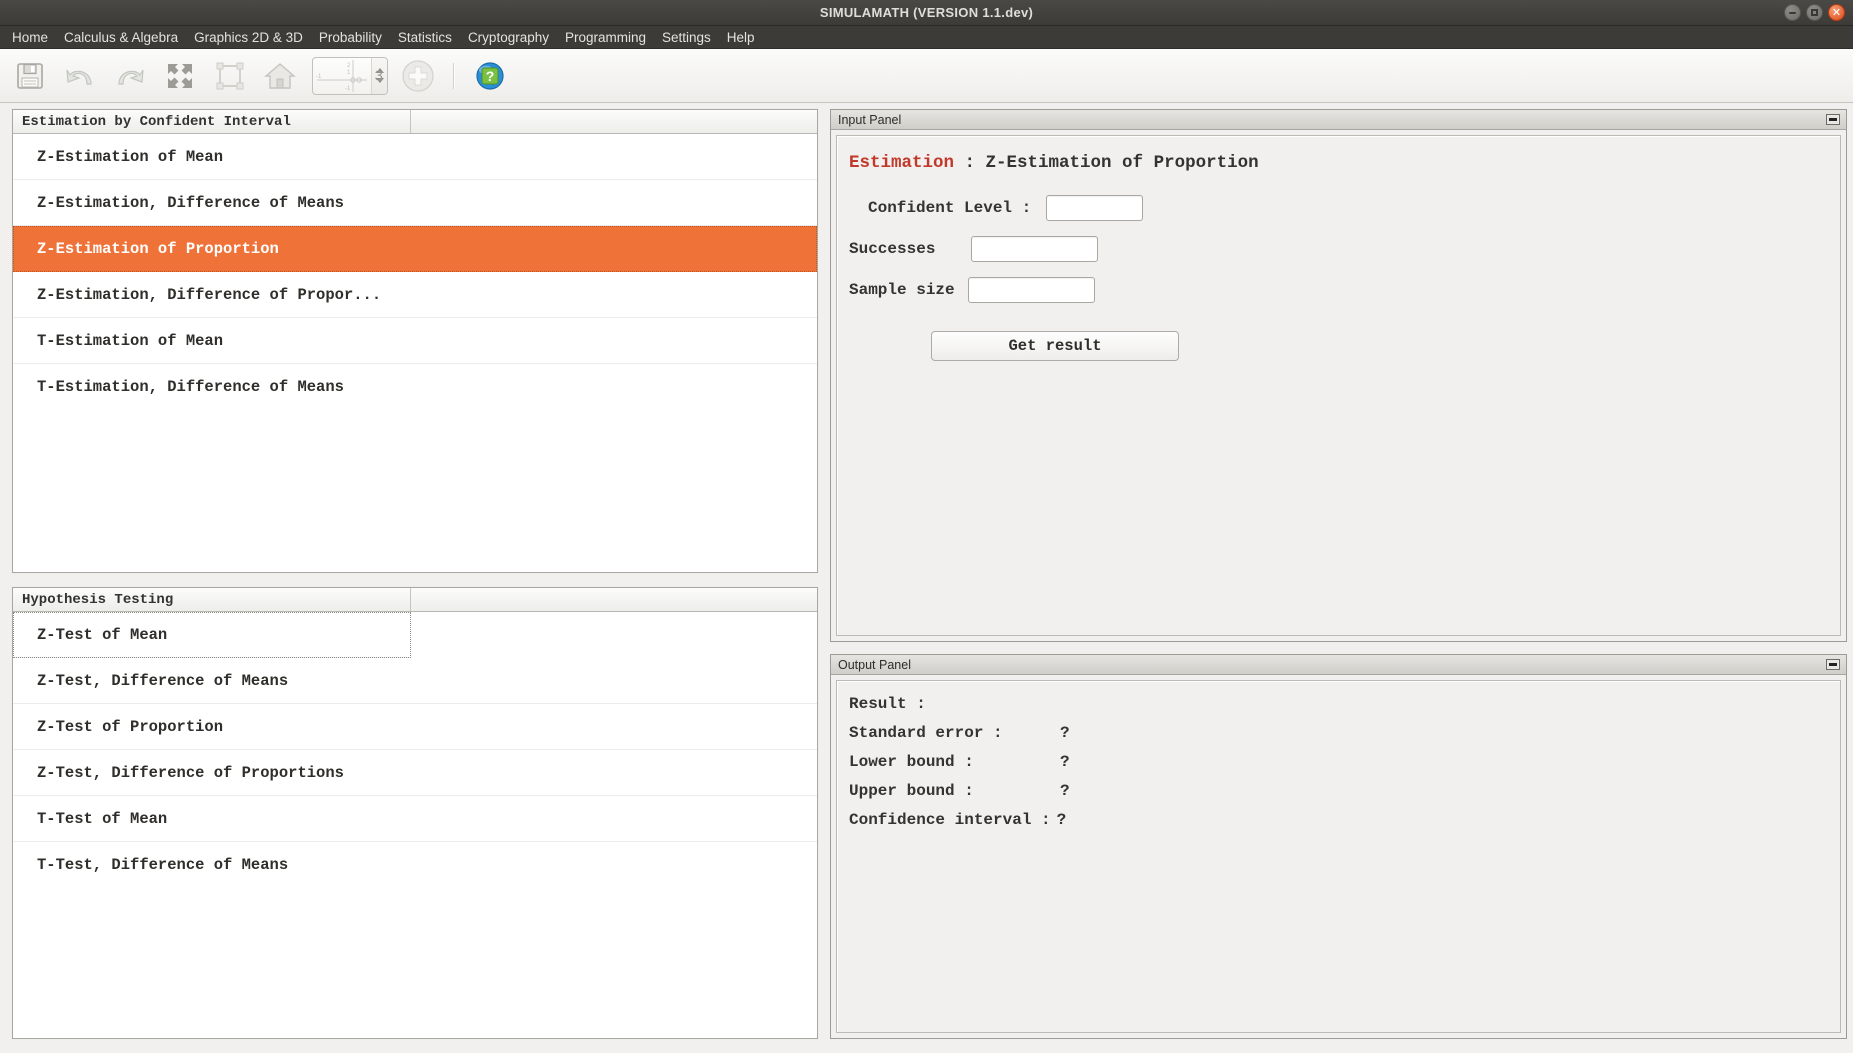 The height and width of the screenshot is (1053, 1853). What do you see at coordinates (1338, 820) in the screenshot?
I see `confidence-interval-line: Confidence interval : ?` at bounding box center [1338, 820].